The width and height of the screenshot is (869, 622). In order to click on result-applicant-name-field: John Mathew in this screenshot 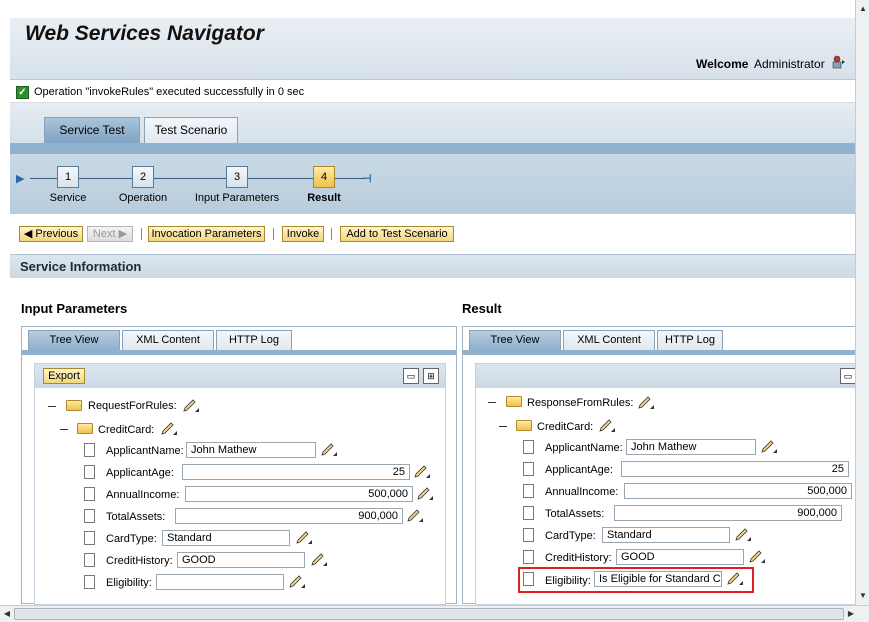, I will do `click(691, 447)`.